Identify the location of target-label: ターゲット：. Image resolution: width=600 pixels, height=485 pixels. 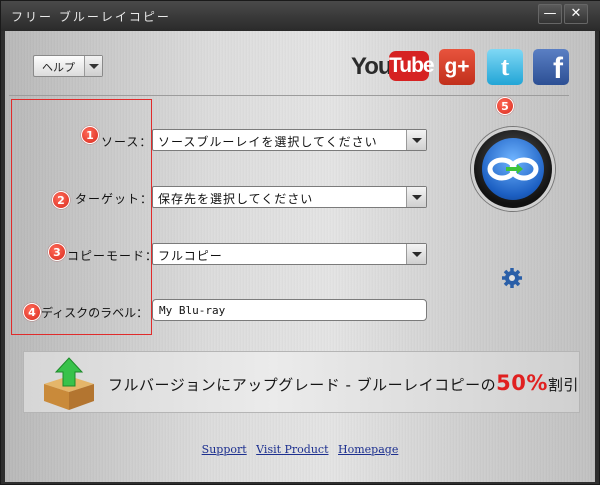
(114, 199).